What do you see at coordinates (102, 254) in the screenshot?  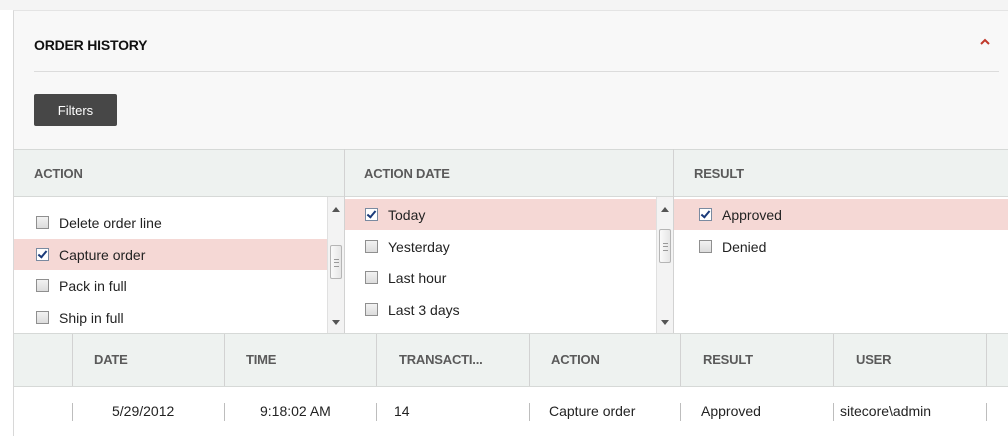 I see `option-label: Capture order` at bounding box center [102, 254].